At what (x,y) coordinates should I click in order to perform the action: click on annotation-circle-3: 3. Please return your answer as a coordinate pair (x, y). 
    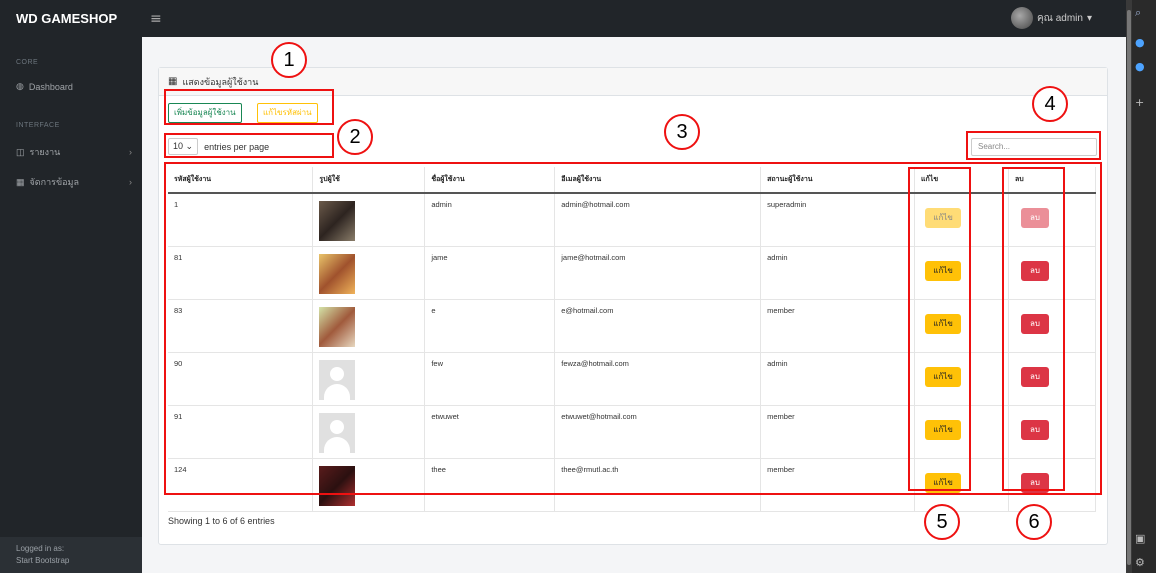
    Looking at the image, I should click on (682, 132).